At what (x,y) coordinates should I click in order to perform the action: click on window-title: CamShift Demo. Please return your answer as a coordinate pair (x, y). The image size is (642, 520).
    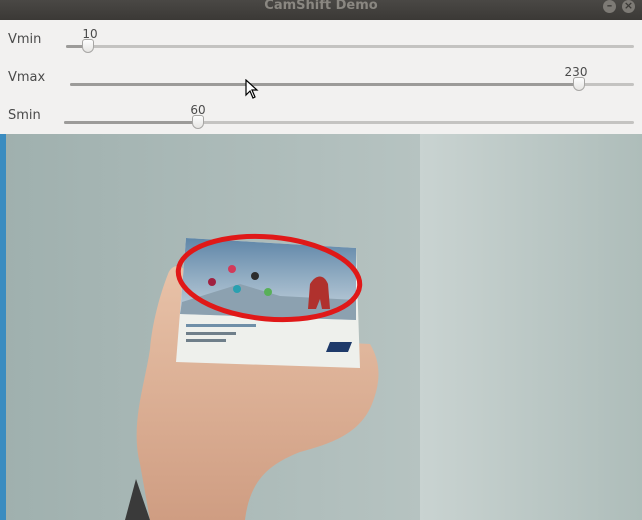
    Looking at the image, I should click on (321, 6).